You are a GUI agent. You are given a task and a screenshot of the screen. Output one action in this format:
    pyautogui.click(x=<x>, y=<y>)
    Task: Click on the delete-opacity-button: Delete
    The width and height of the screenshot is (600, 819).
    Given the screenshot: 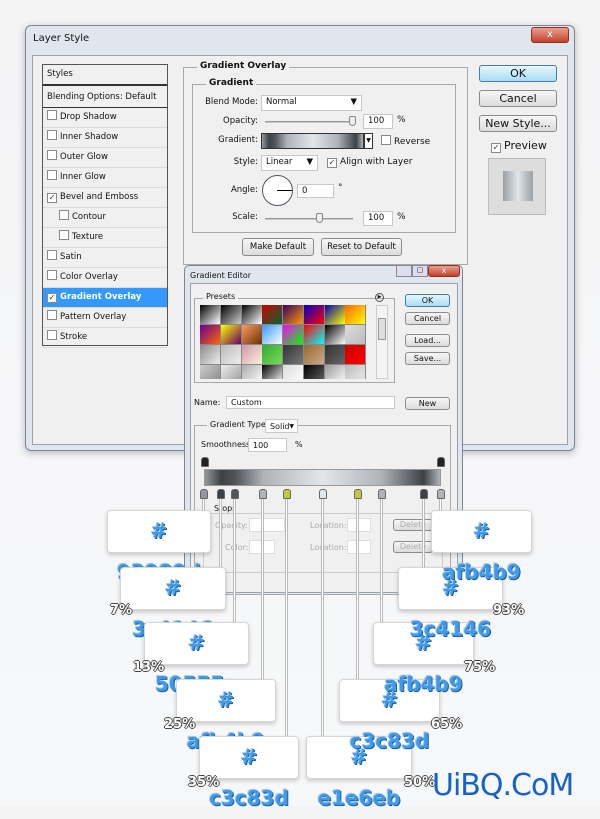 What is the action you would take?
    pyautogui.click(x=413, y=525)
    